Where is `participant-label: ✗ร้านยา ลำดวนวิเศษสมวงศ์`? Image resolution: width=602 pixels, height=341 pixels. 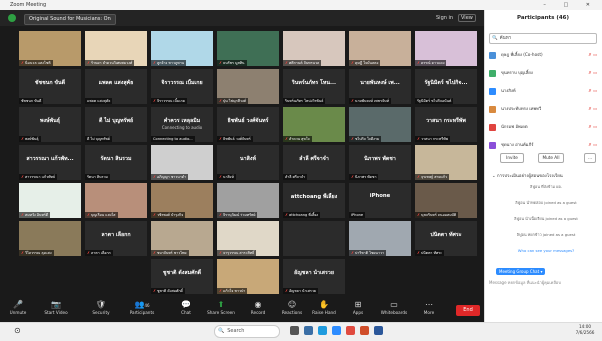
participant-label: ✗ร้านยา ลำดวนวิเศษสมวงศ์ is located at coordinates (110, 63).